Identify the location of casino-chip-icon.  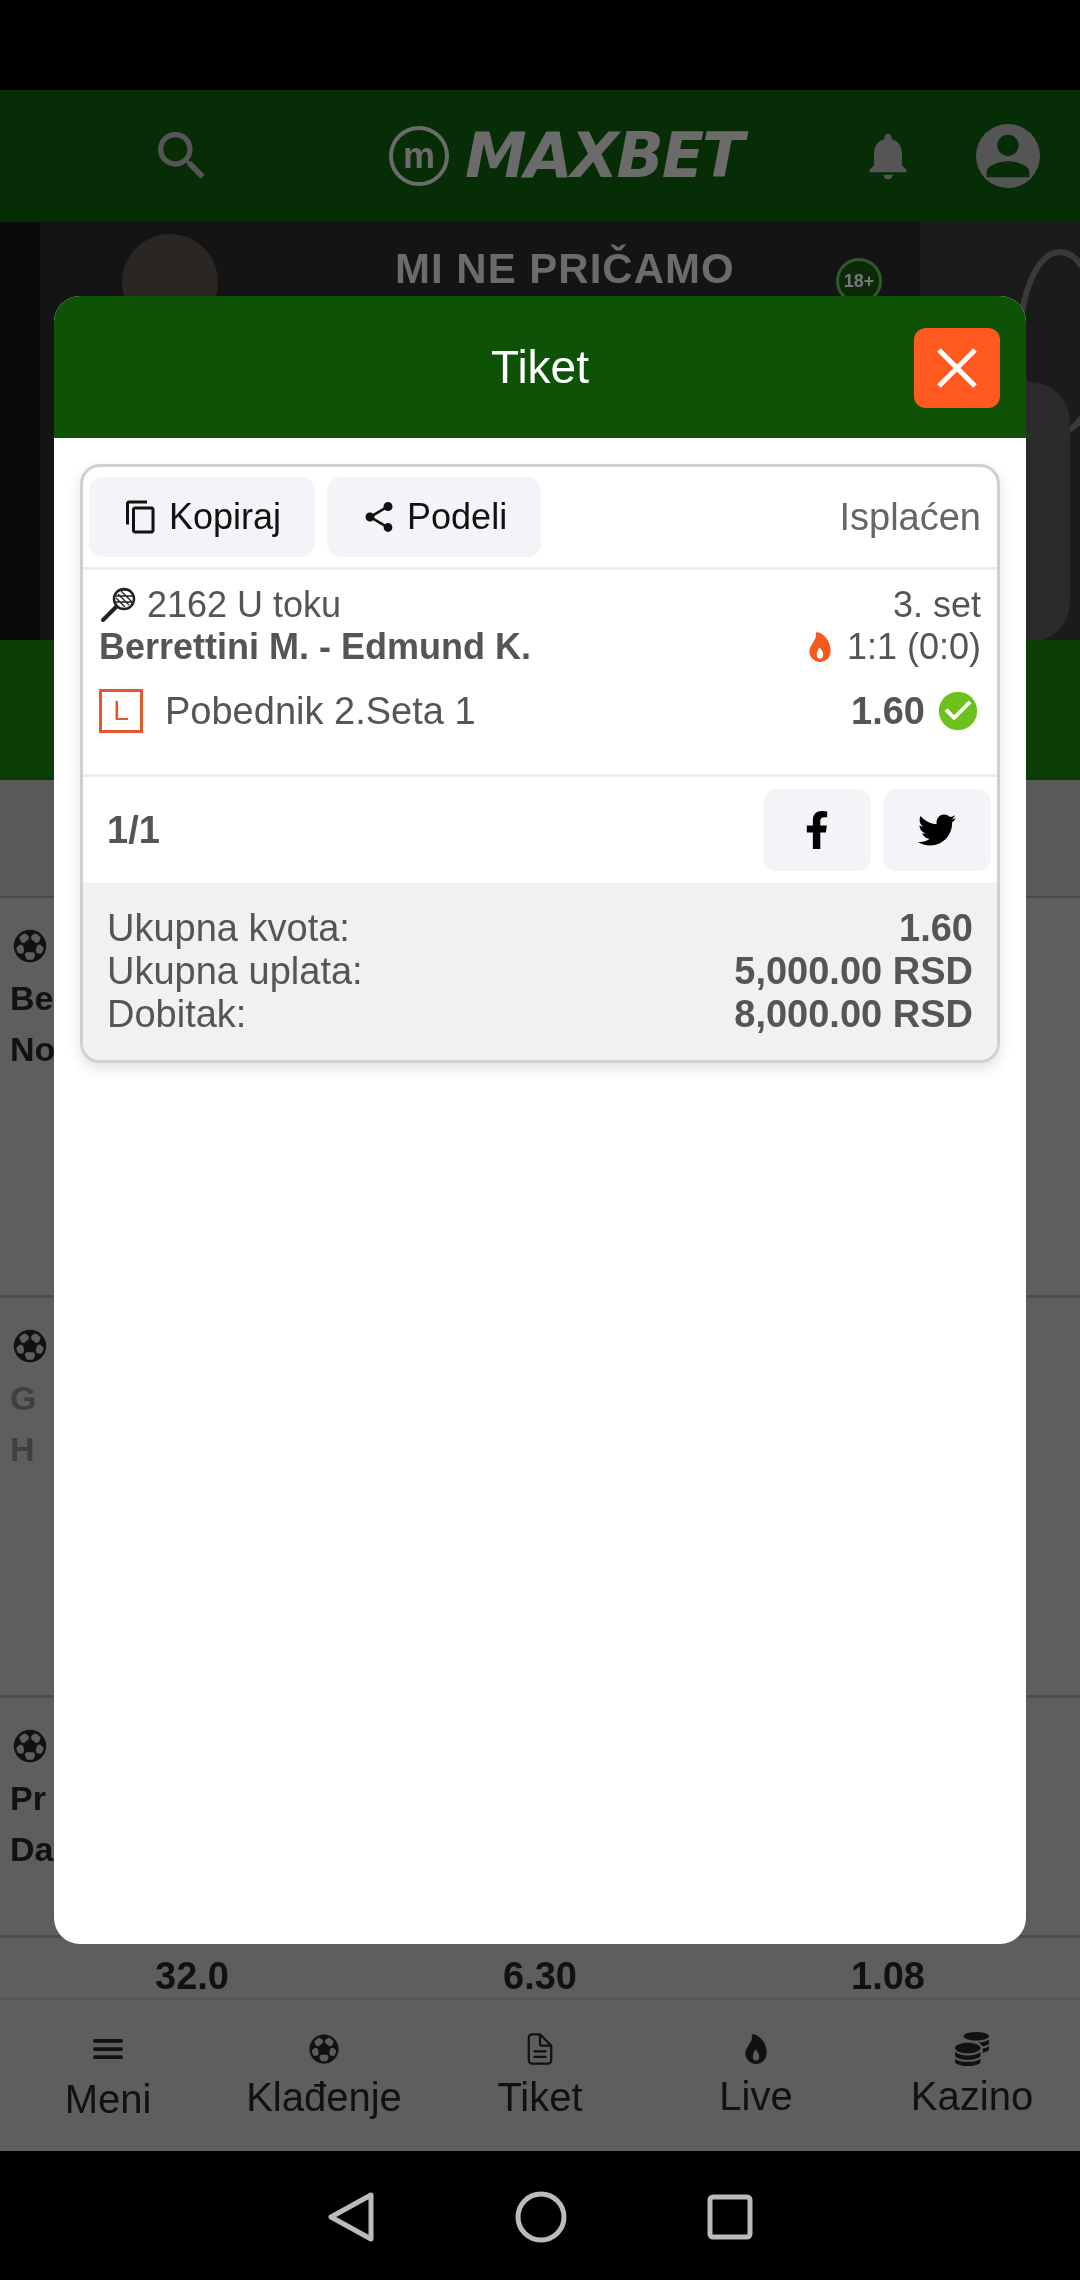
(972, 2049).